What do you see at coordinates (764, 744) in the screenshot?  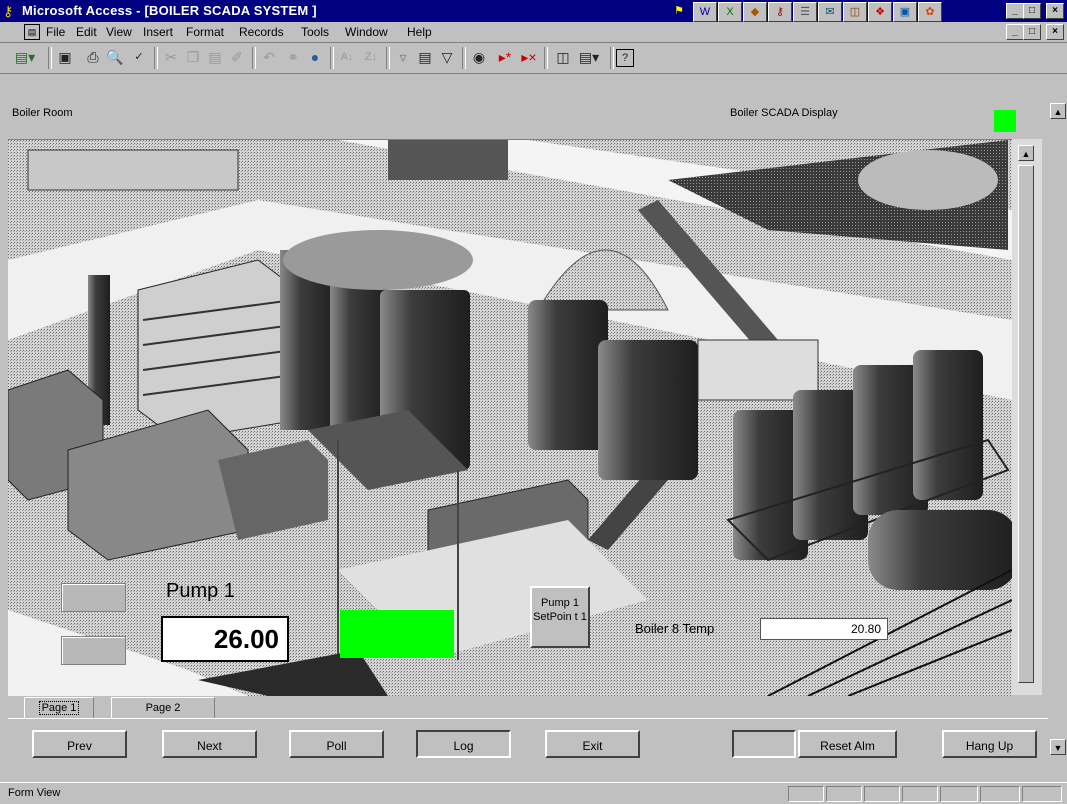 I see `alarm-status-box` at bounding box center [764, 744].